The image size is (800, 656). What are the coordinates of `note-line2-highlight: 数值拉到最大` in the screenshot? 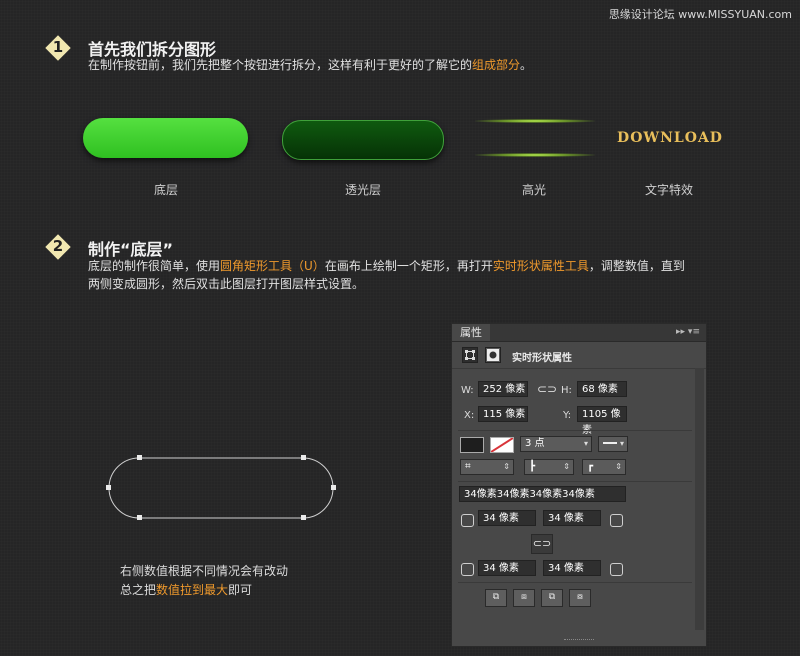 It's located at (192, 590).